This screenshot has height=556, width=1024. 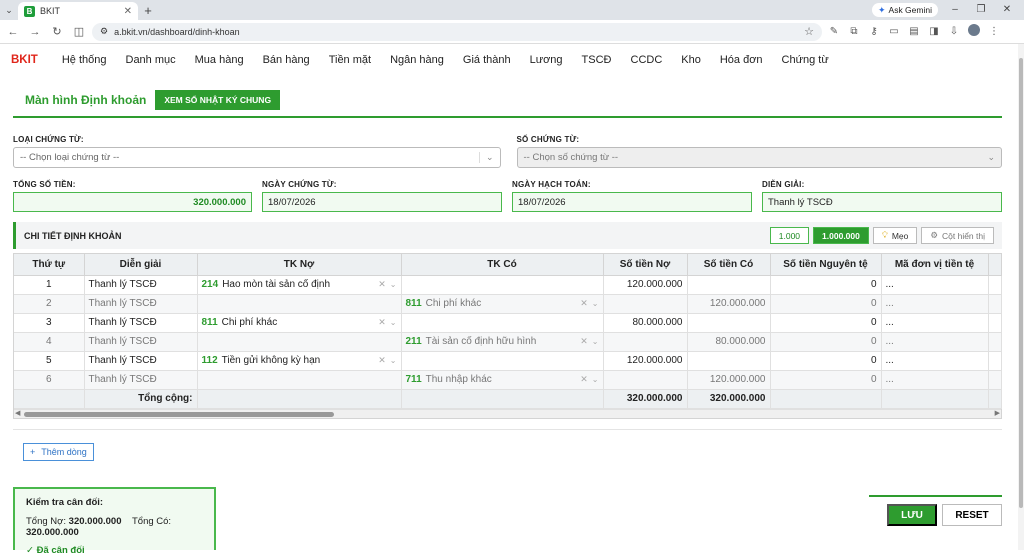 What do you see at coordinates (954, 31) in the screenshot?
I see `download-icon: ⇩` at bounding box center [954, 31].